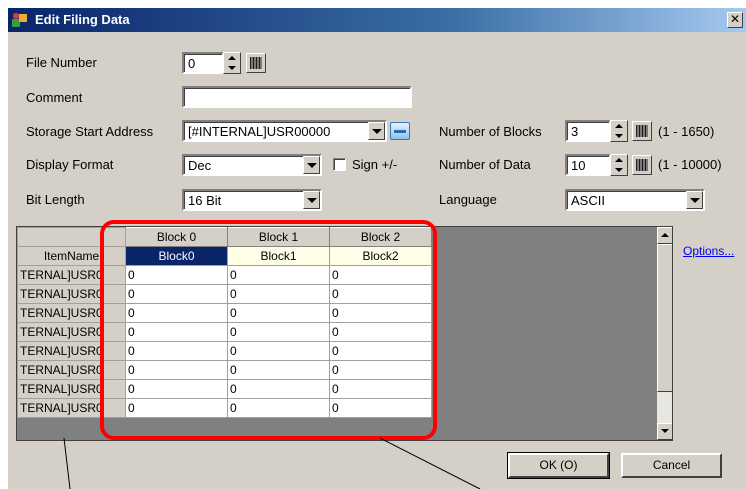 Image resolution: width=746 pixels, height=489 pixels. I want to click on file-number-input: 0, so click(203, 63).